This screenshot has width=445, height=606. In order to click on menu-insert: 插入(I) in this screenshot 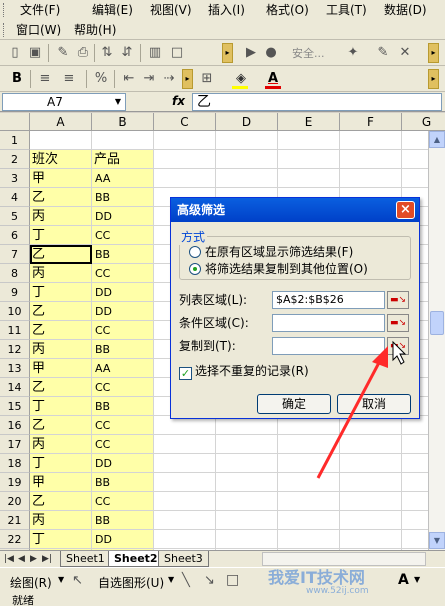, I will do `click(226, 10)`.